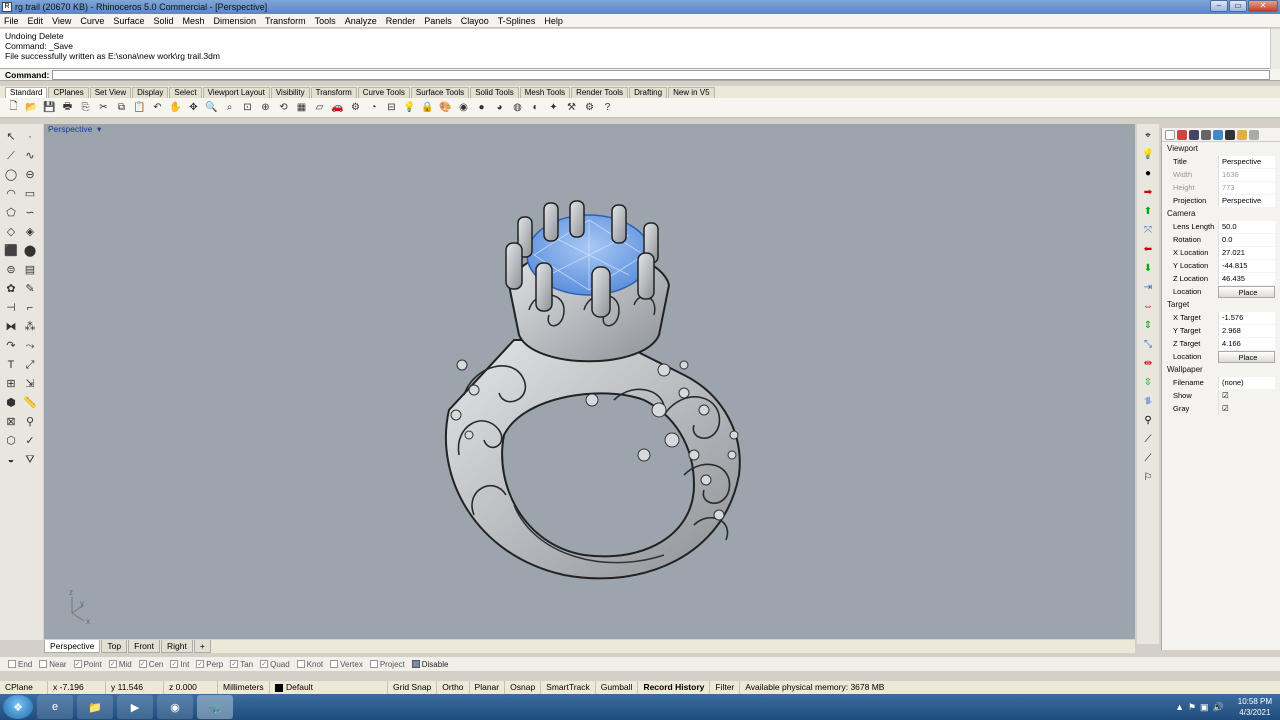 The width and height of the screenshot is (1280, 720). Describe the element at coordinates (11, 194) in the screenshot. I see `arc-icon: ◠` at that location.